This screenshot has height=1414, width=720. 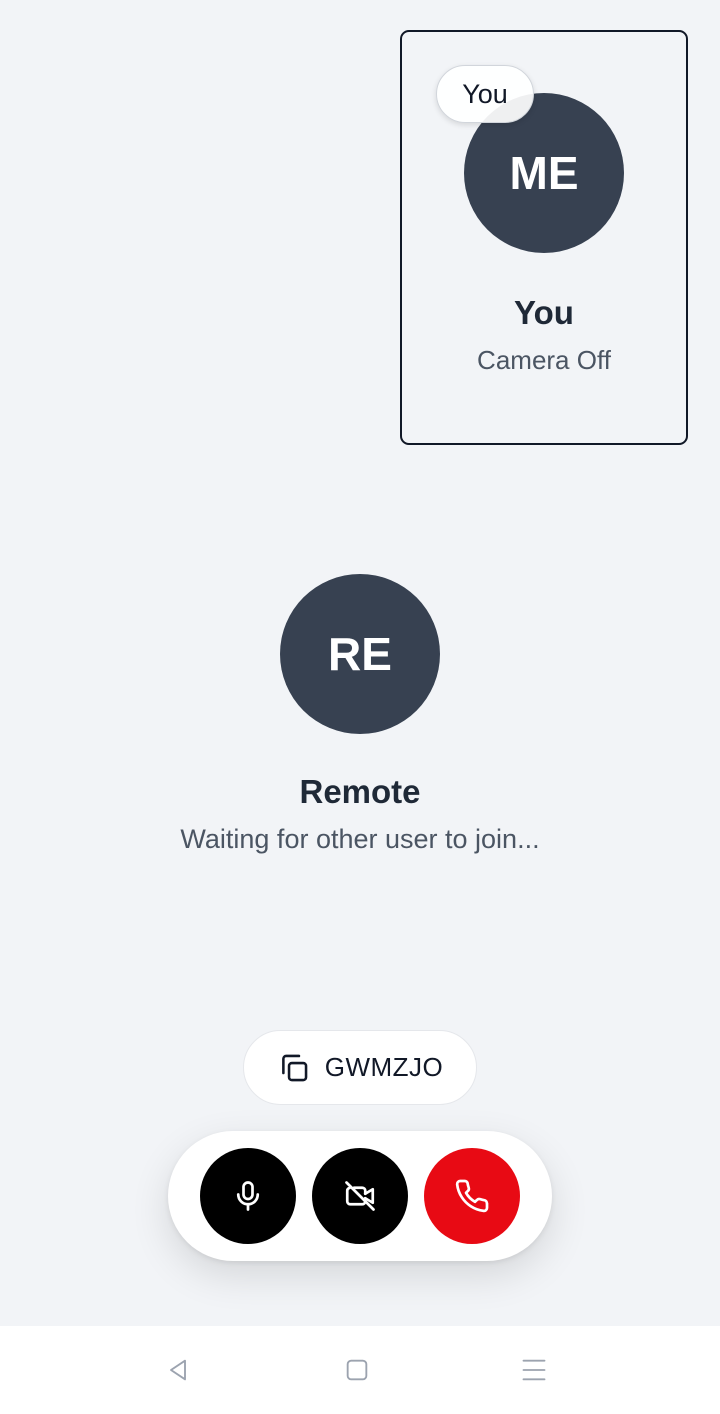 I want to click on mute-button, so click(x=248, y=1196).